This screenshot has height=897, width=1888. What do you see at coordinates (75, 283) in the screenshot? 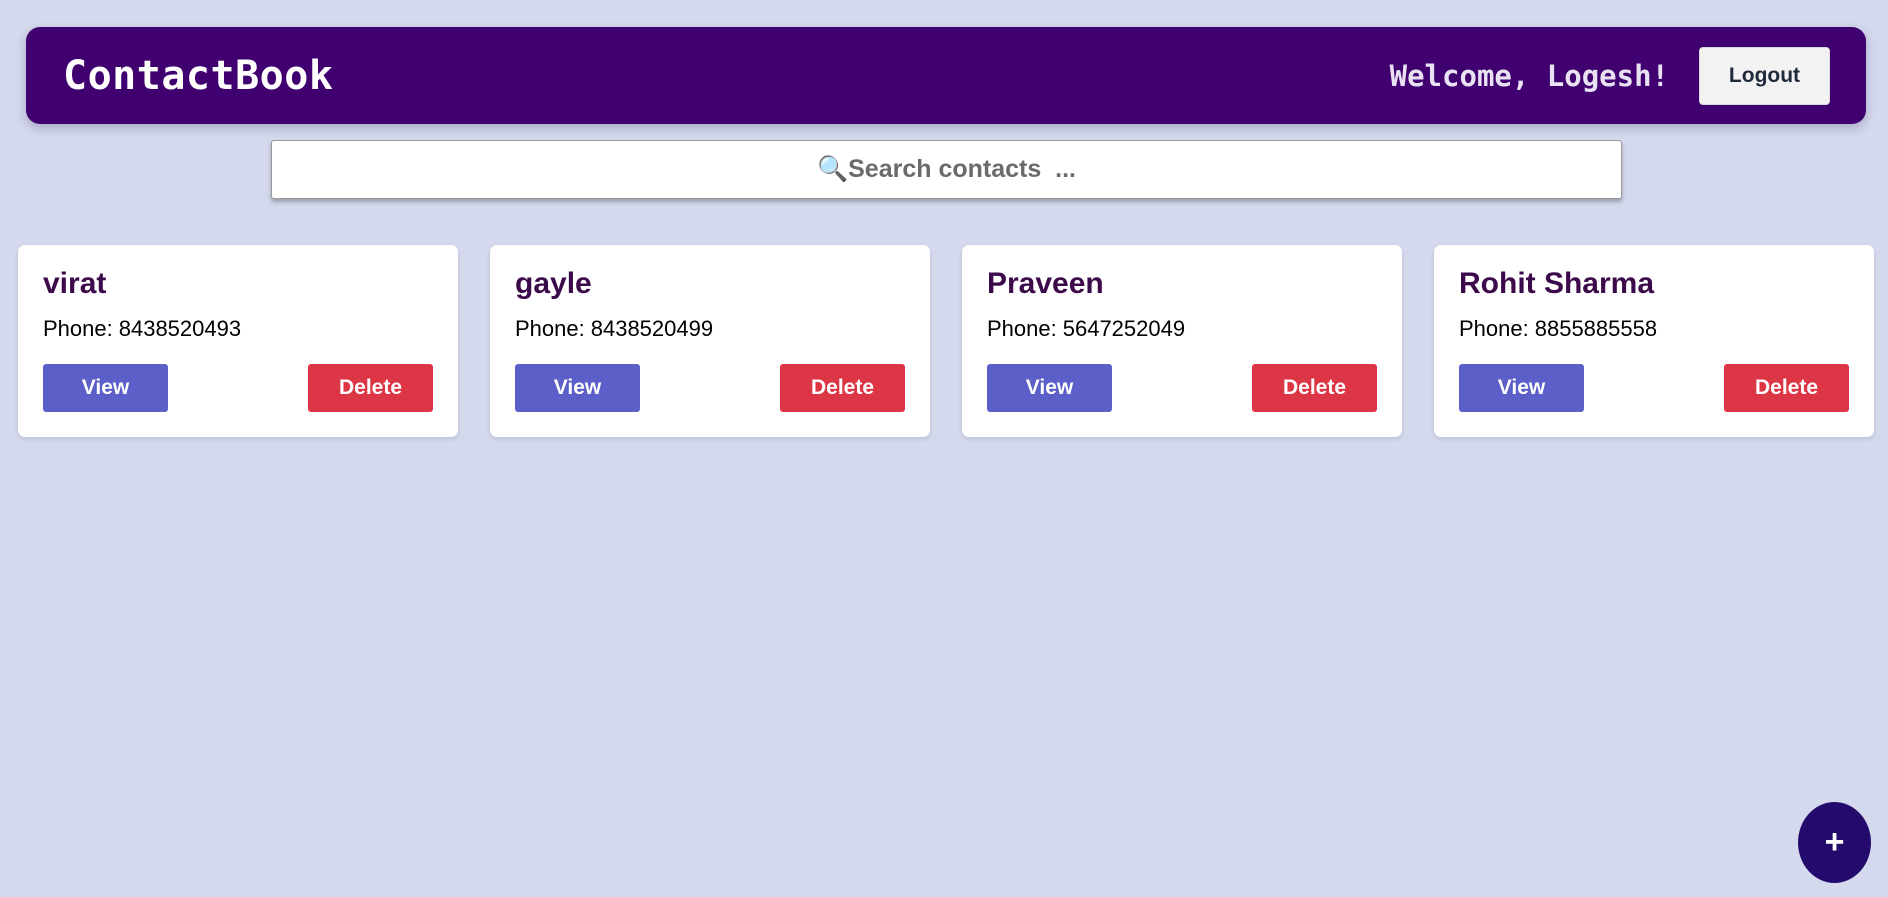
I see `contact-name: virat` at bounding box center [75, 283].